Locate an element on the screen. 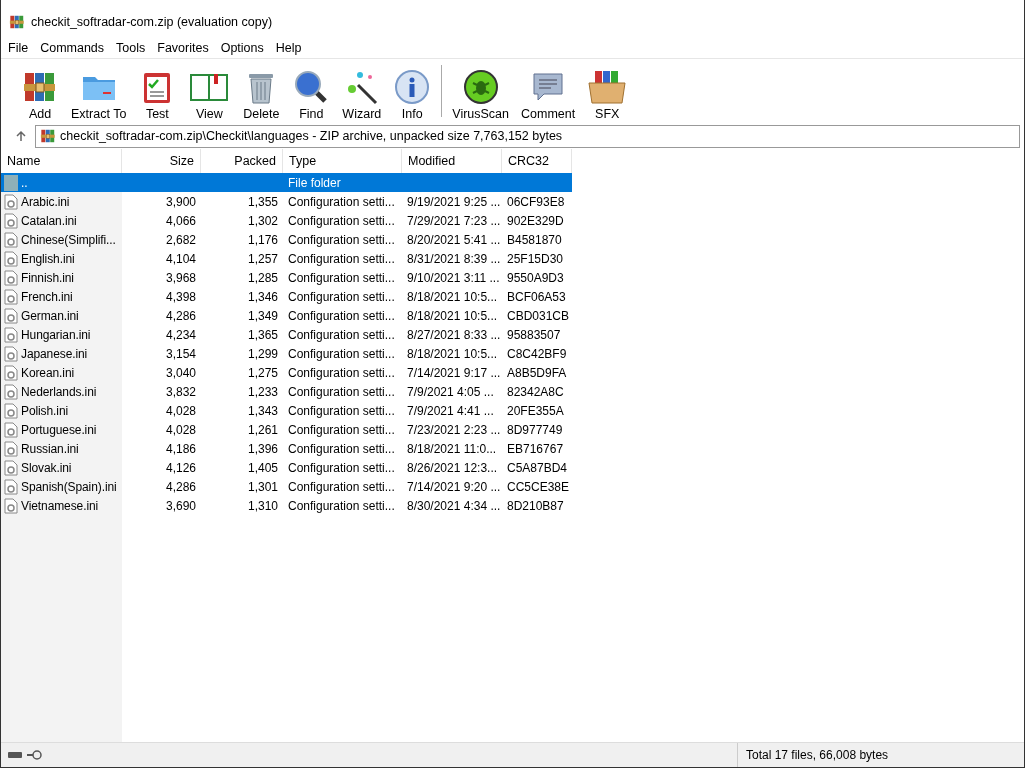  toolbar-button: VirusScan is located at coordinates (480, 95).